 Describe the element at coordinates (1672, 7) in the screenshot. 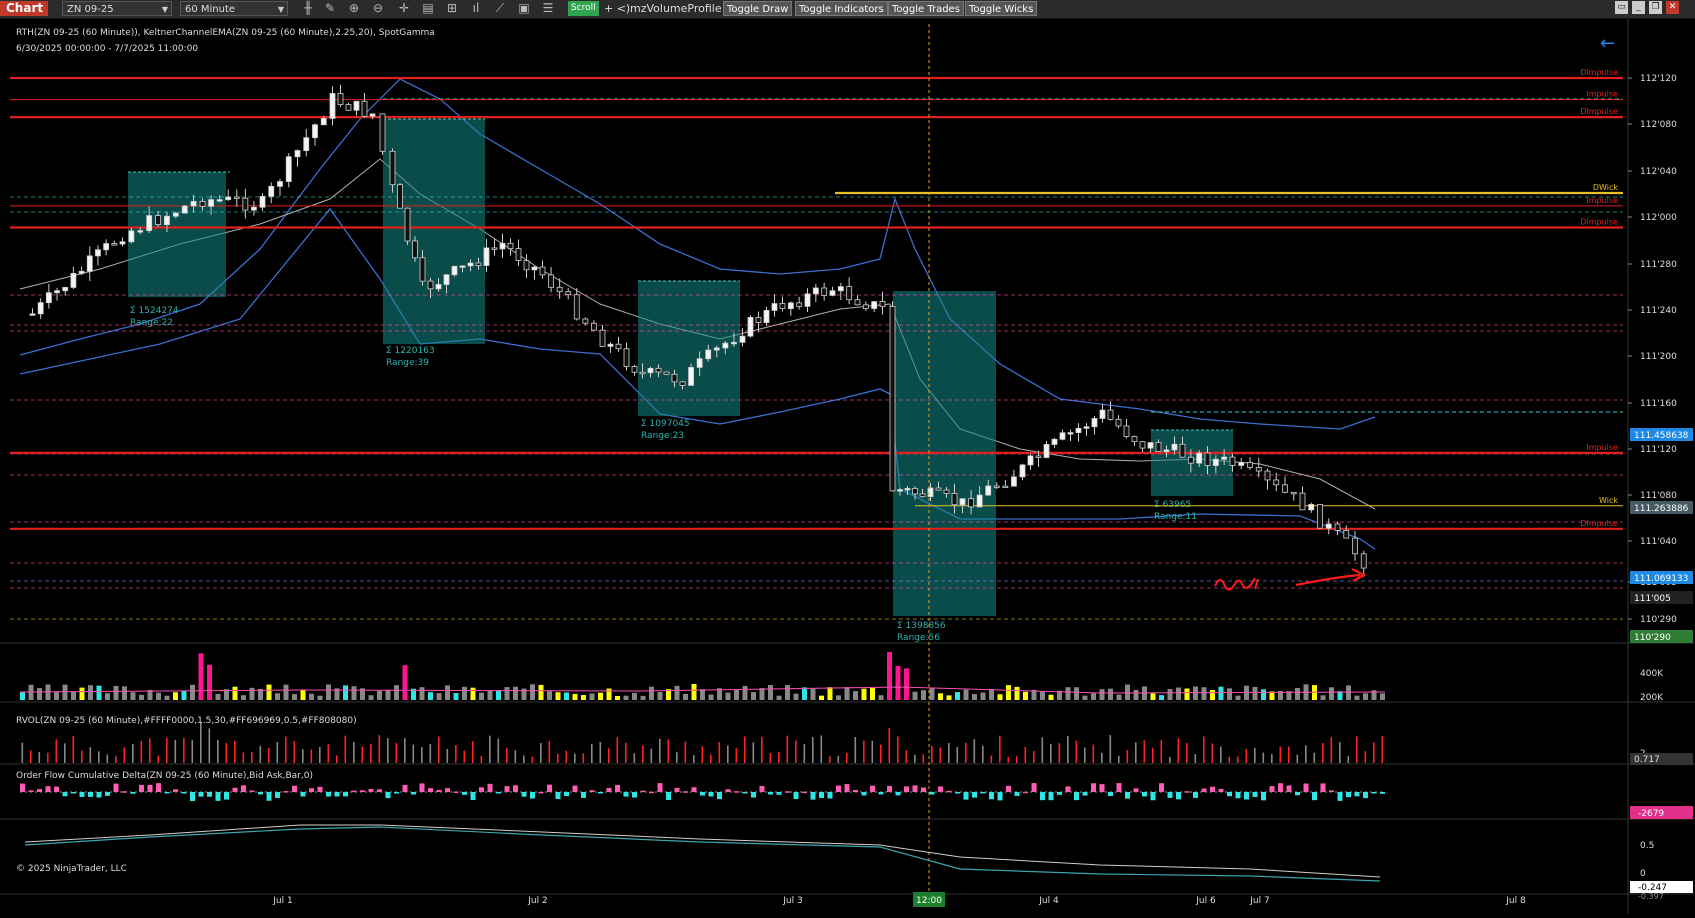

I see `close-icon: ✕` at that location.